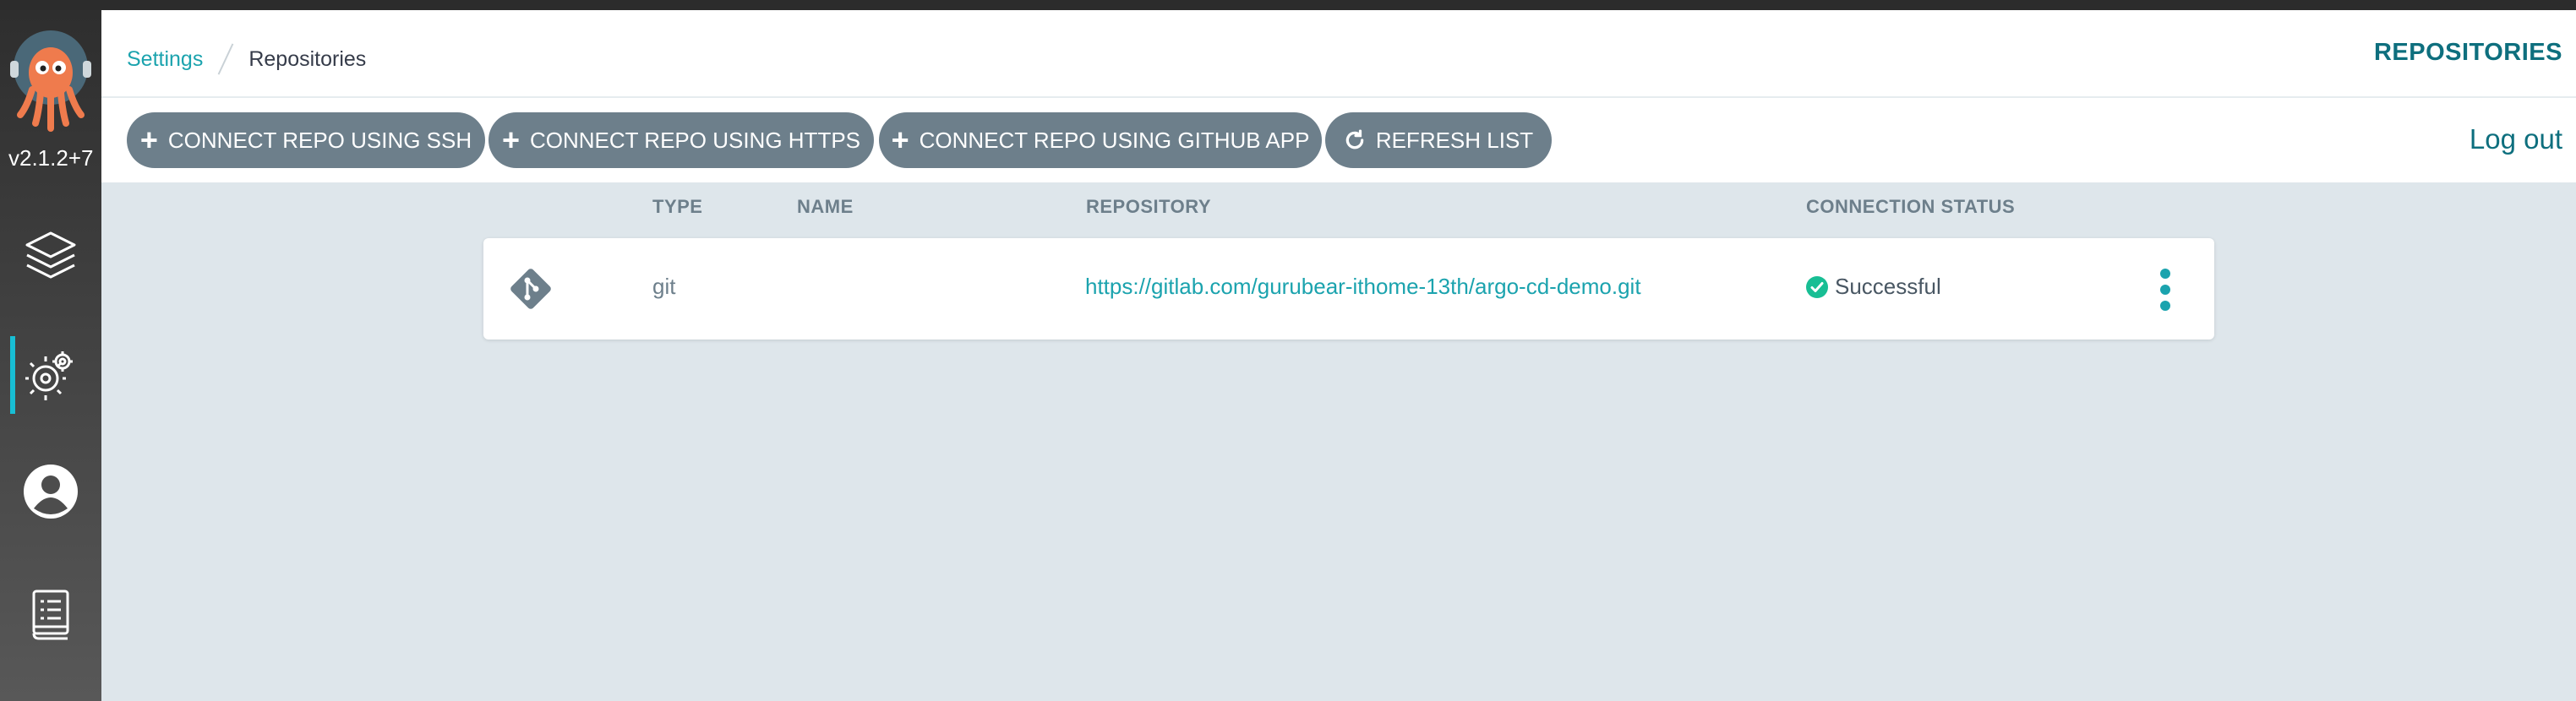  I want to click on breadcrumb-current: Repositories, so click(307, 58).